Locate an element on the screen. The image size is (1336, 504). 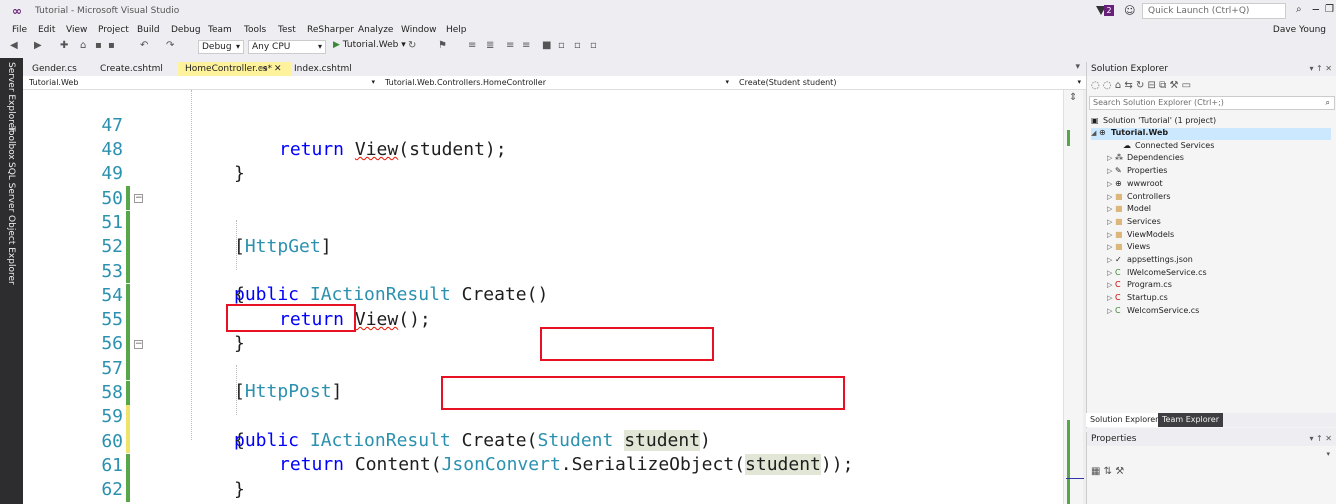
tab-gender-cs: Gender.cs is located at coordinates (54, 69).